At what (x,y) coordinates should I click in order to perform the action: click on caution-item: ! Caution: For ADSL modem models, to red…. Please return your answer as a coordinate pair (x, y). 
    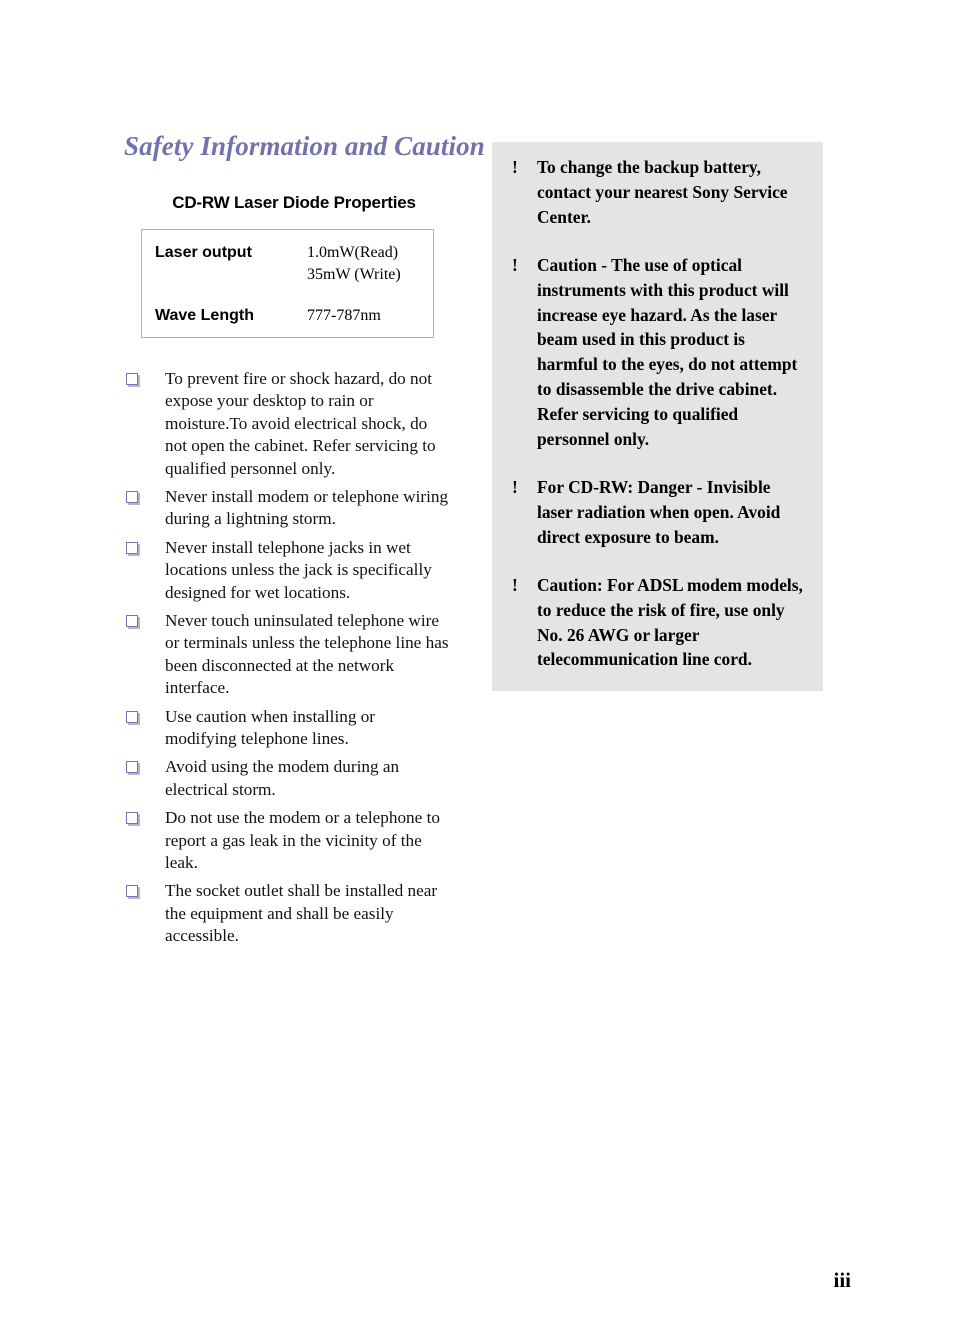
    Looking at the image, I should click on (656, 623).